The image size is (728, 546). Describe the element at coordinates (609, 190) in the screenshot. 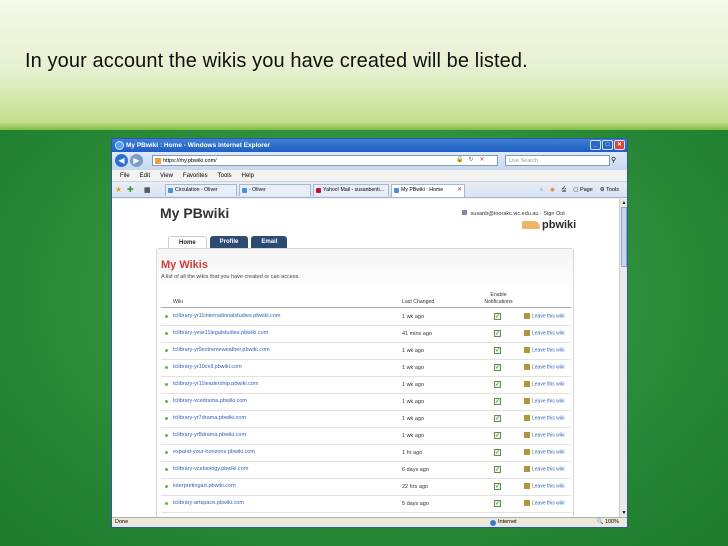

I see `tools-menu: ⚙ Tools` at that location.